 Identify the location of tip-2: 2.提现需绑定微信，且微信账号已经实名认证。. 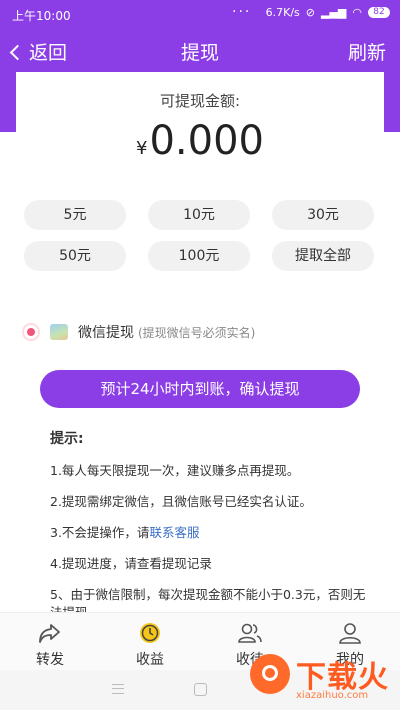
(181, 501).